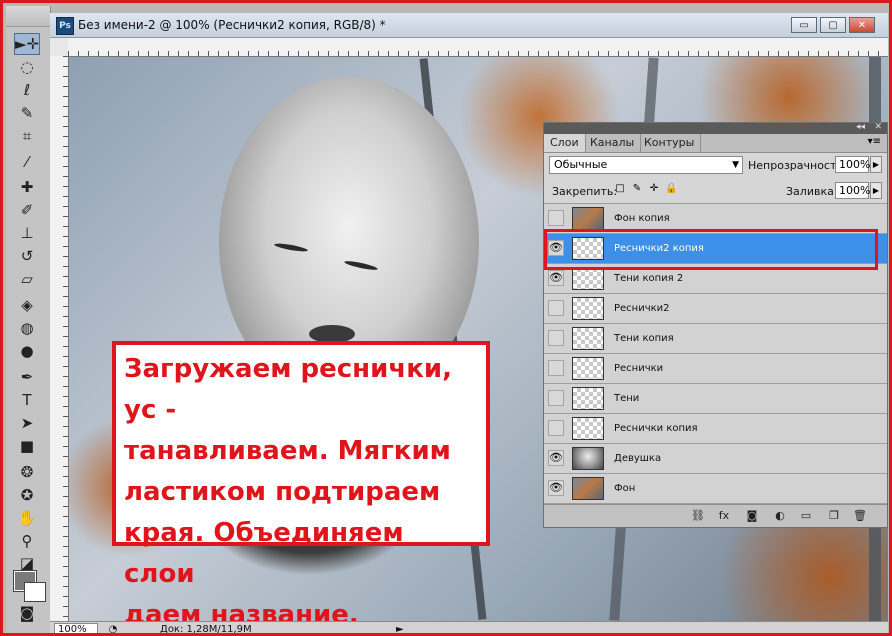  Describe the element at coordinates (478, 47) in the screenshot. I see `horizontal-ruler` at that location.